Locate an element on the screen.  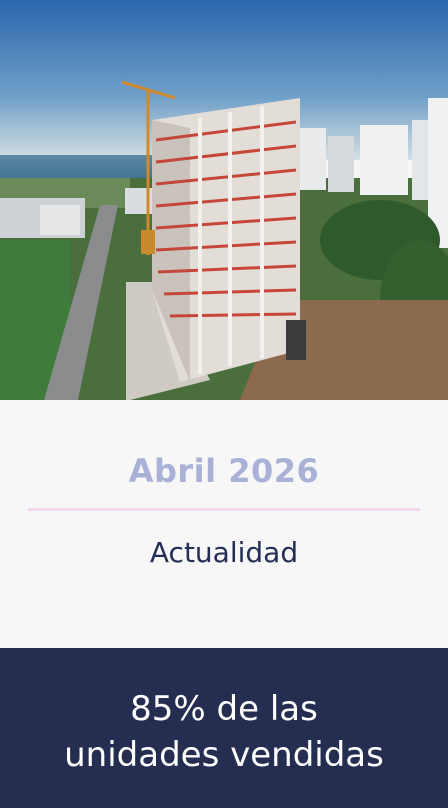
main-tower is located at coordinates (229, 240).